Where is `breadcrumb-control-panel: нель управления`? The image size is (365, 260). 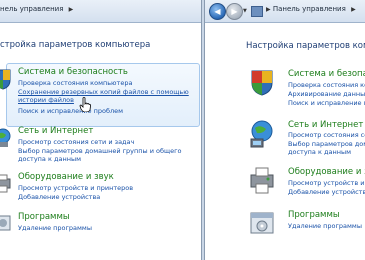
breadcrumb-control-panel: нель управления is located at coordinates (31, 9).